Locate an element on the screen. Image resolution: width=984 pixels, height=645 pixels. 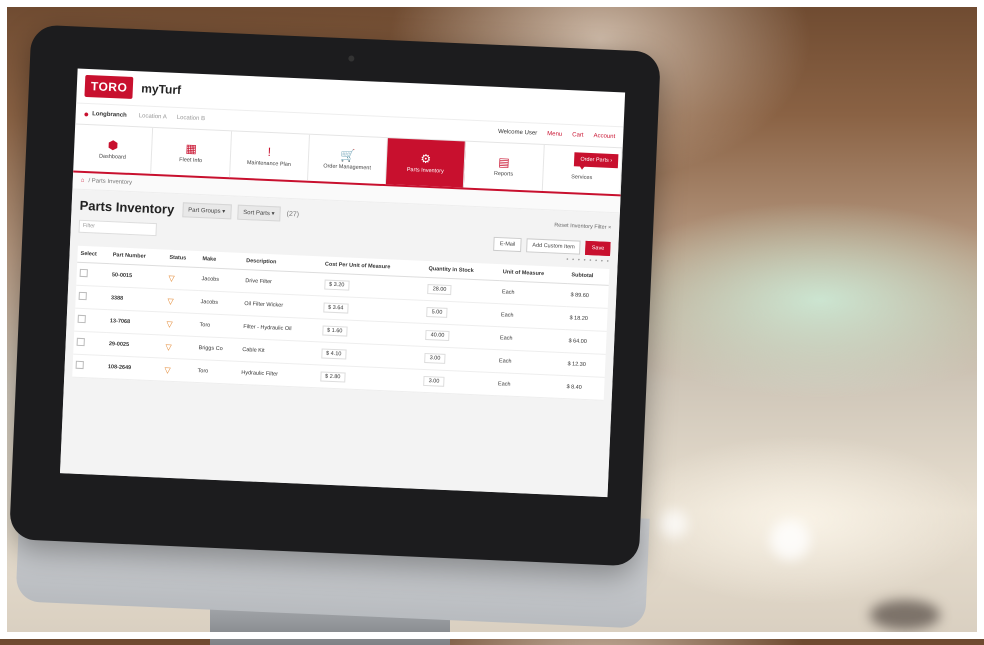
reports-icon: ▤ is located at coordinates (504, 161).